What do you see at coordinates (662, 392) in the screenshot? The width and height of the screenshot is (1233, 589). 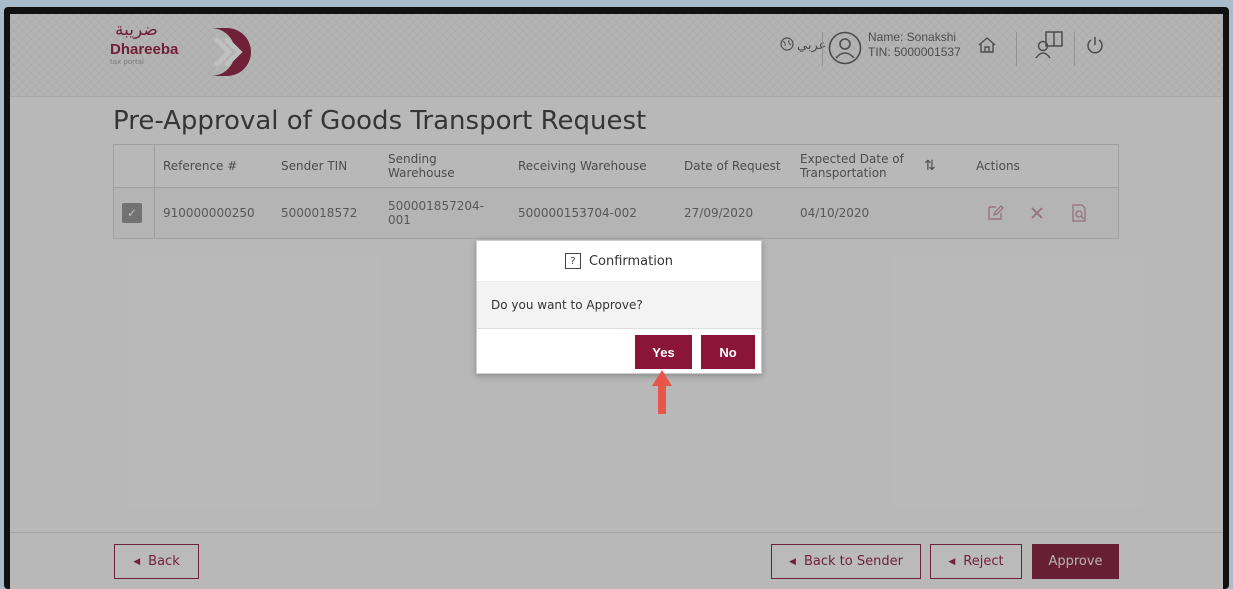 I see `annotation-arrow-up-icon` at bounding box center [662, 392].